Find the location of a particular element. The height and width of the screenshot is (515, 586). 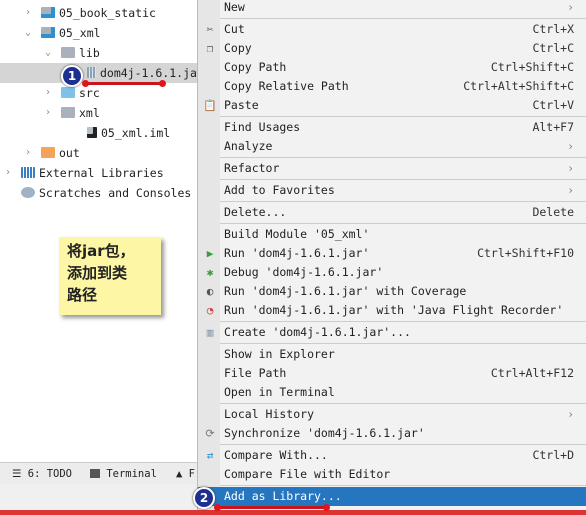

menu-item-label: Copy is located at coordinates (238, 48).